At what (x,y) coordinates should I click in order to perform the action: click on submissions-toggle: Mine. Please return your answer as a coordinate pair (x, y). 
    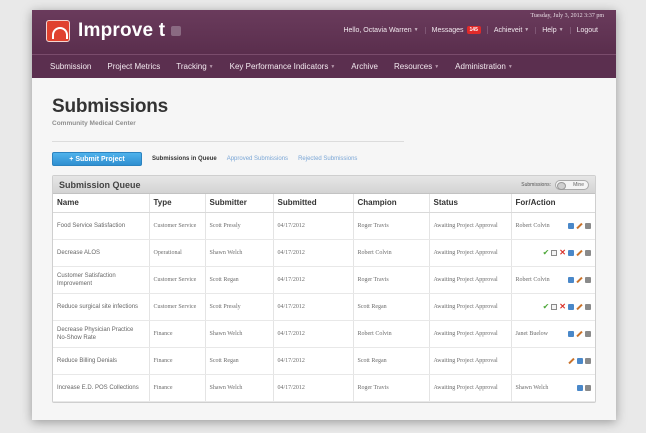
    Looking at the image, I should click on (572, 184).